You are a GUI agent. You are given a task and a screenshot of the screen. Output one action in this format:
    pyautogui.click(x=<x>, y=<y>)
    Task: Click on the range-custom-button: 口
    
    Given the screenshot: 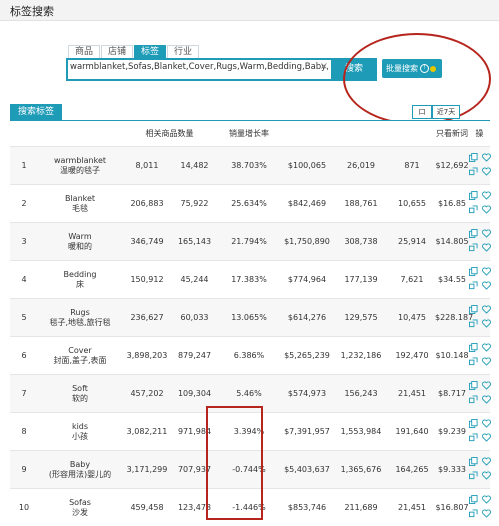 What is the action you would take?
    pyautogui.click(x=422, y=112)
    